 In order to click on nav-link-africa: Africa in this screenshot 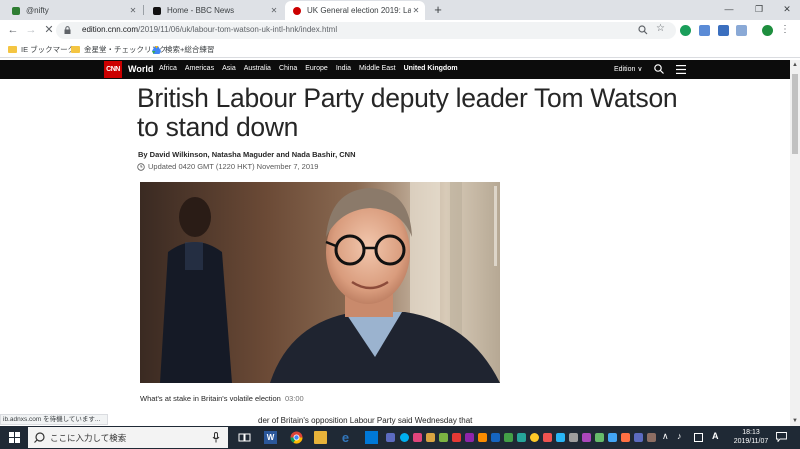, I will do `click(168, 68)`.